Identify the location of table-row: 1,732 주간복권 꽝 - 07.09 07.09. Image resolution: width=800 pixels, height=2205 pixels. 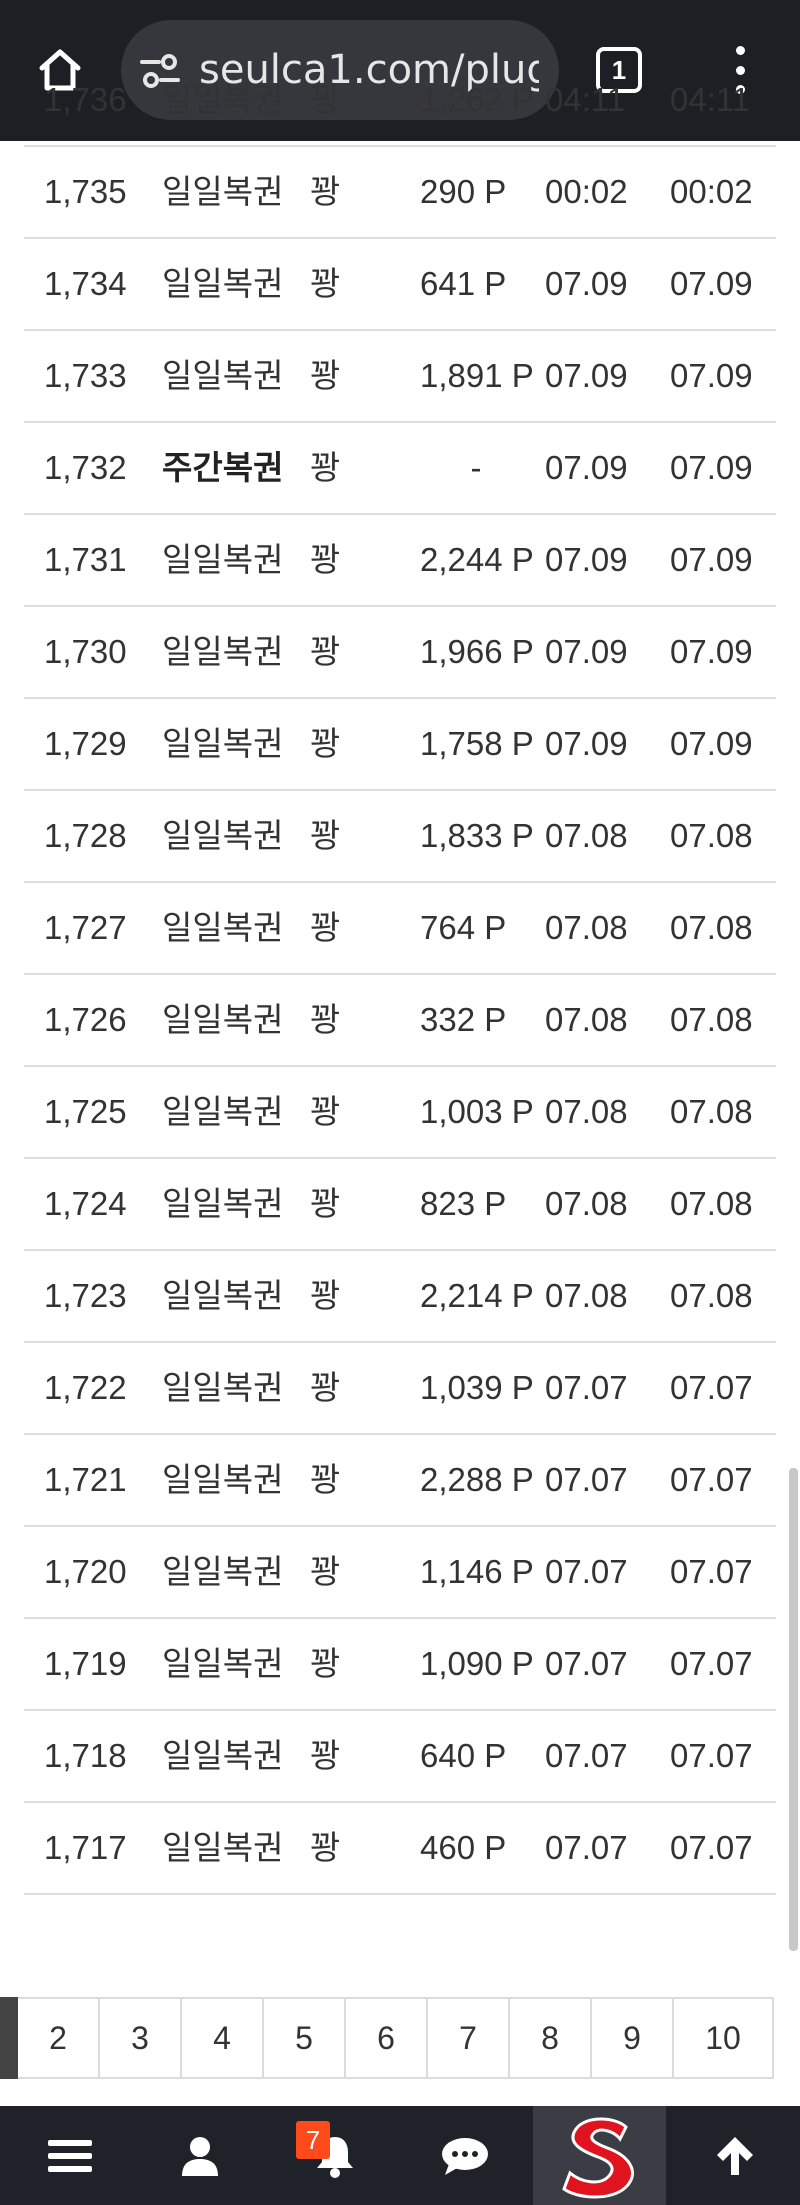
(400, 469).